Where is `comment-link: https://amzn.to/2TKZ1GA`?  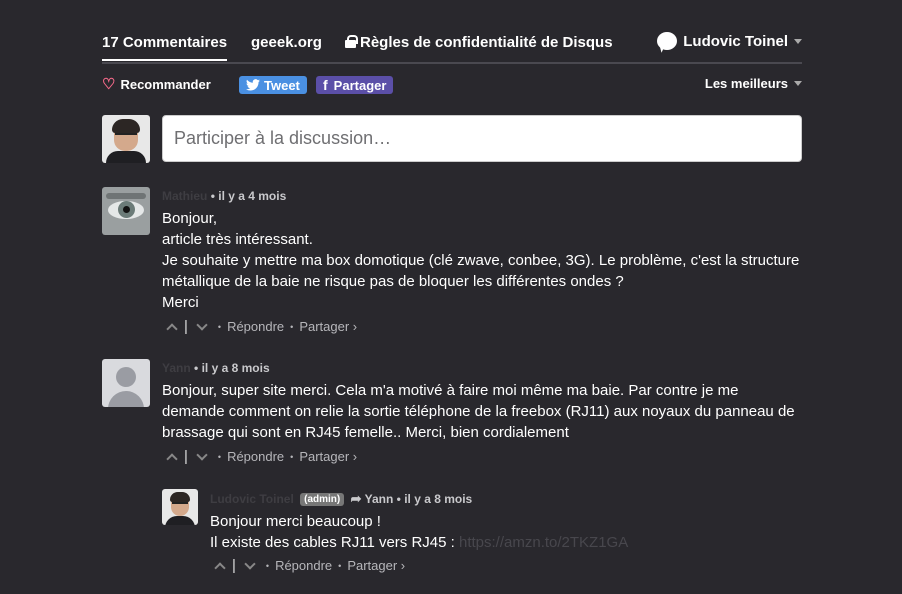 comment-link: https://amzn.to/2TKZ1GA is located at coordinates (543, 542).